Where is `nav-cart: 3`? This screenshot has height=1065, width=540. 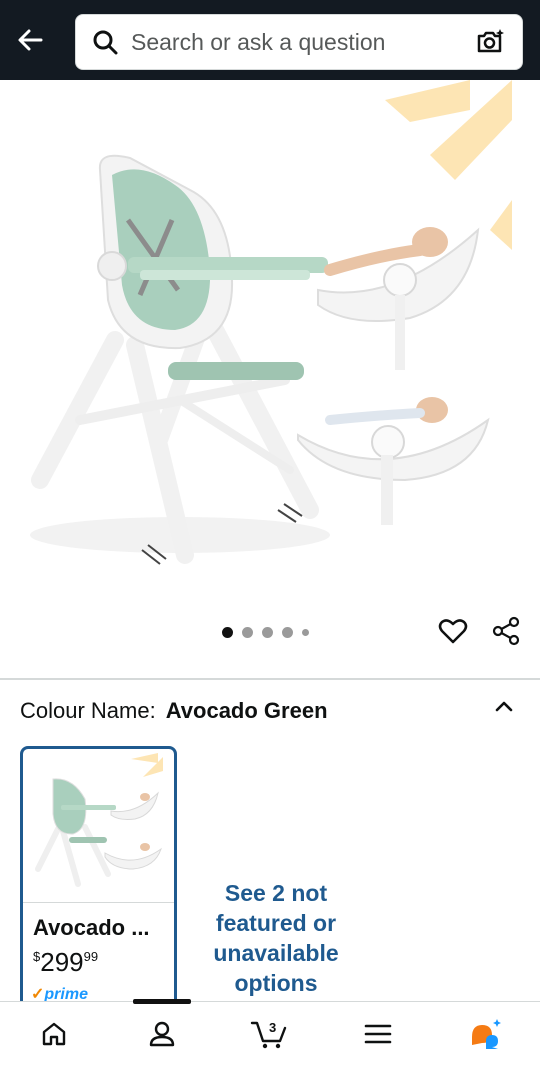 nav-cart: 3 is located at coordinates (270, 1034).